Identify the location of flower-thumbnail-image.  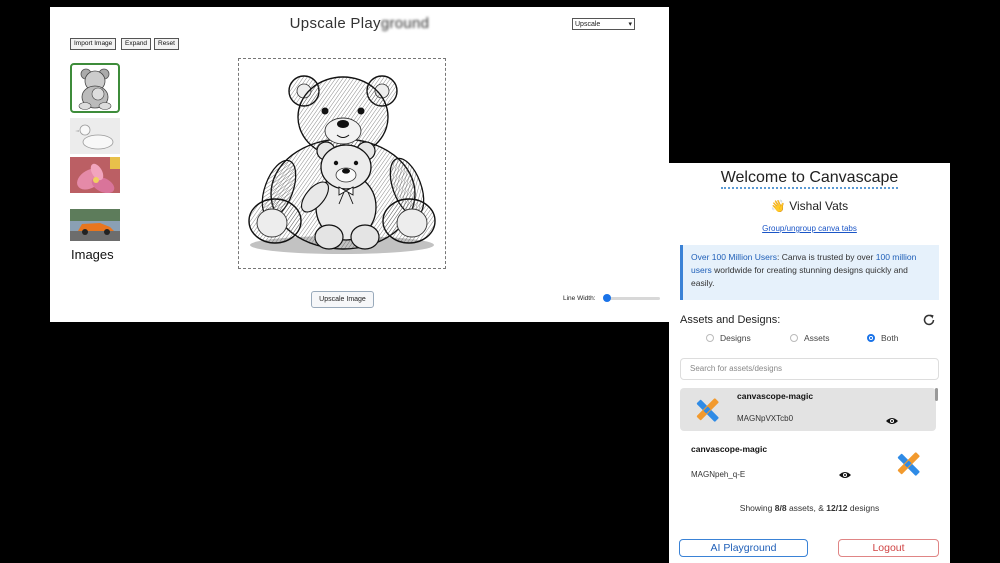
(95, 175).